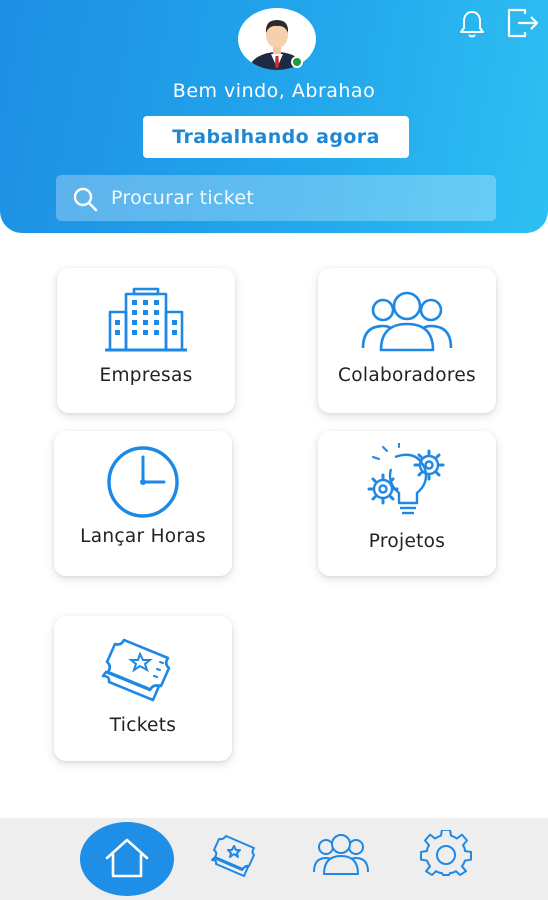 This screenshot has width=548, height=900. I want to click on bell-icon, so click(472, 24).